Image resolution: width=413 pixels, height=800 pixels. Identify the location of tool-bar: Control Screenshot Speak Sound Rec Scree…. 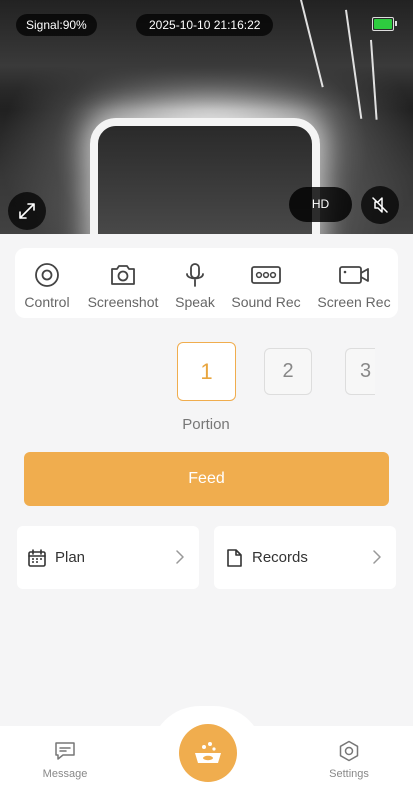
(206, 283).